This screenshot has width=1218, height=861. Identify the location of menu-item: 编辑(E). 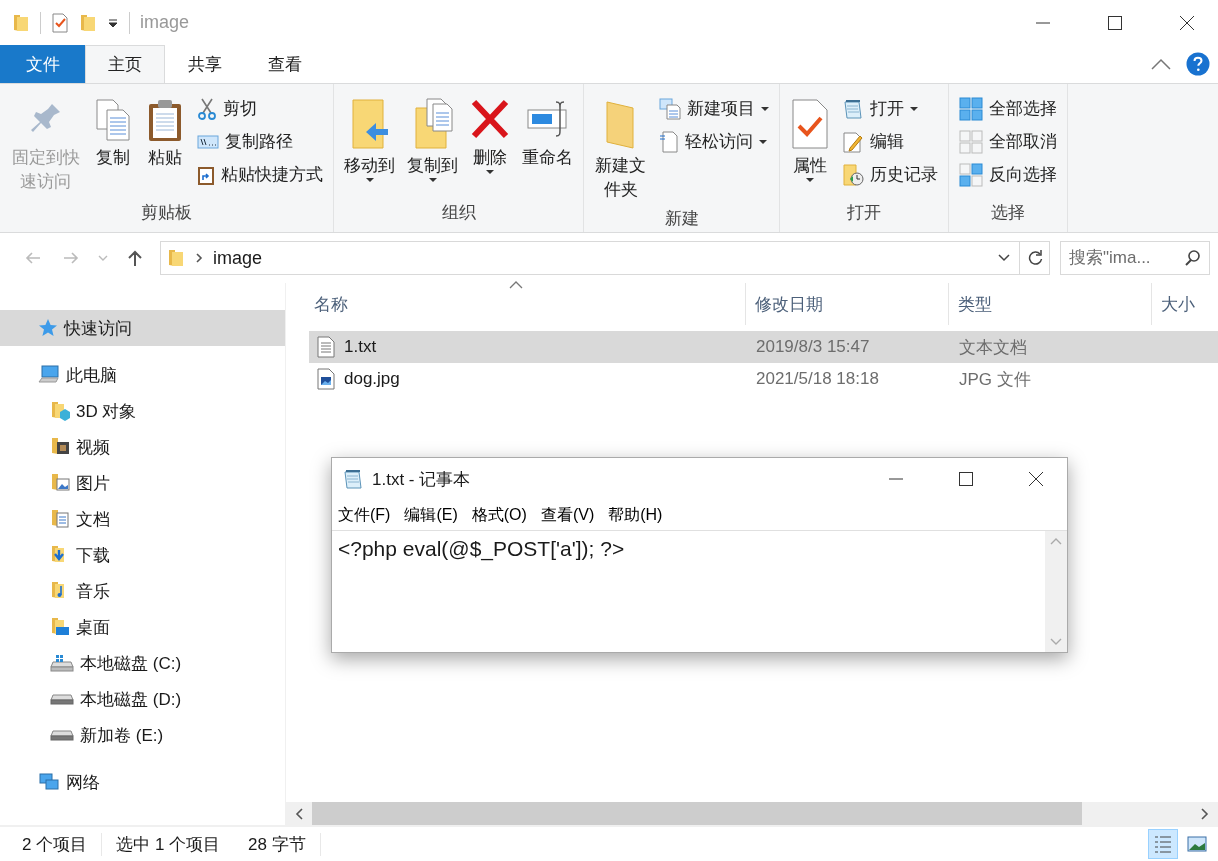
(431, 515).